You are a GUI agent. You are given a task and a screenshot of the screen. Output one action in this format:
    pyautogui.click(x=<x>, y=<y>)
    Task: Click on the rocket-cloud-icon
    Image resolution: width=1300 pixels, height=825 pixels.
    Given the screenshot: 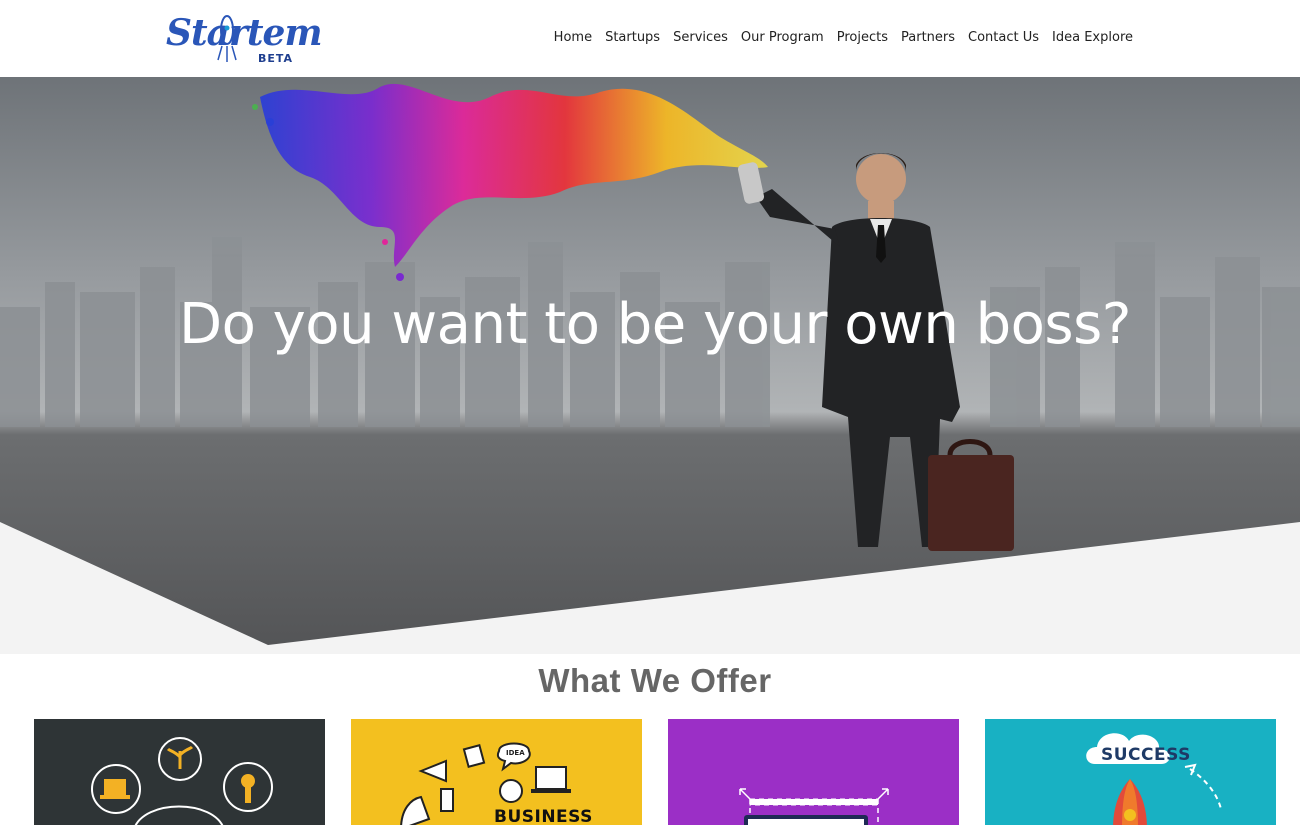 What is the action you would take?
    pyautogui.click(x=1154, y=779)
    